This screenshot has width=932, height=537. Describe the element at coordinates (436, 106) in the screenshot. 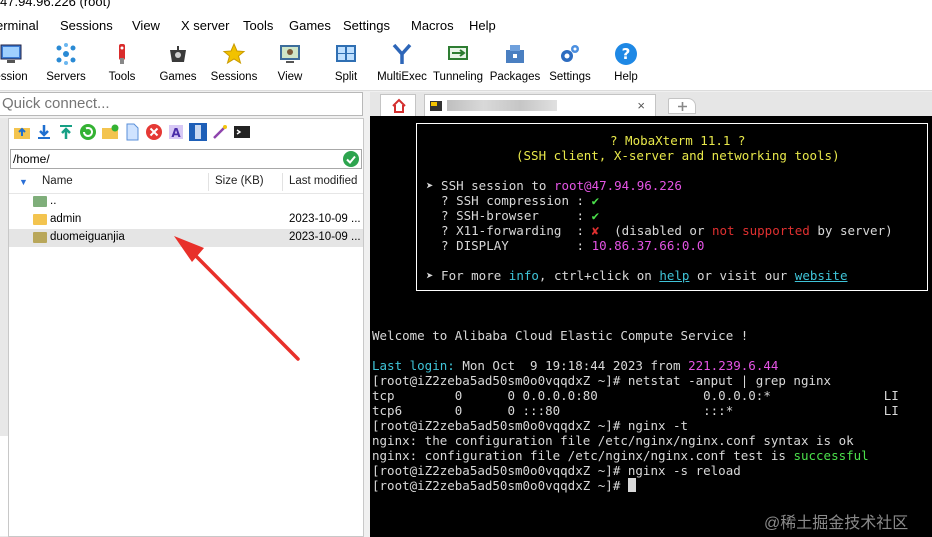

I see `session-tab-icon` at that location.